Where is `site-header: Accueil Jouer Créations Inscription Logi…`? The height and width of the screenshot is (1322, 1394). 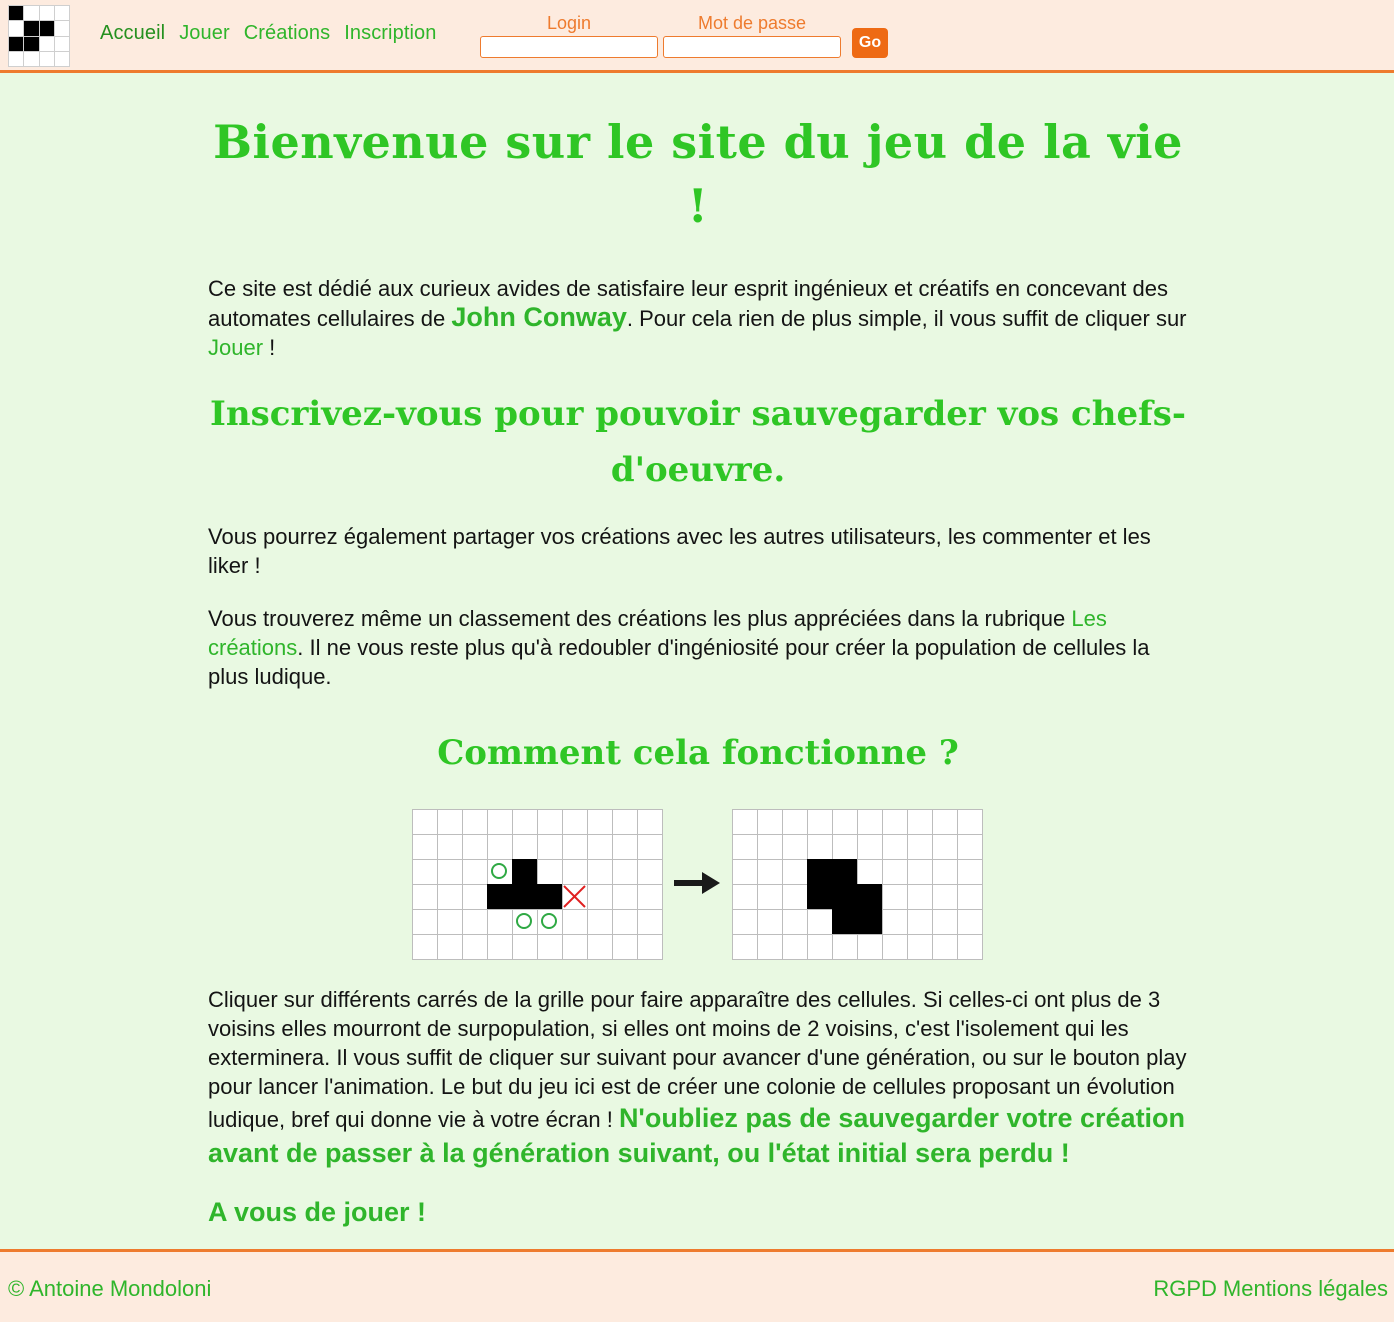
site-header: Accueil Jouer Créations Inscription Logi… is located at coordinates (697, 36).